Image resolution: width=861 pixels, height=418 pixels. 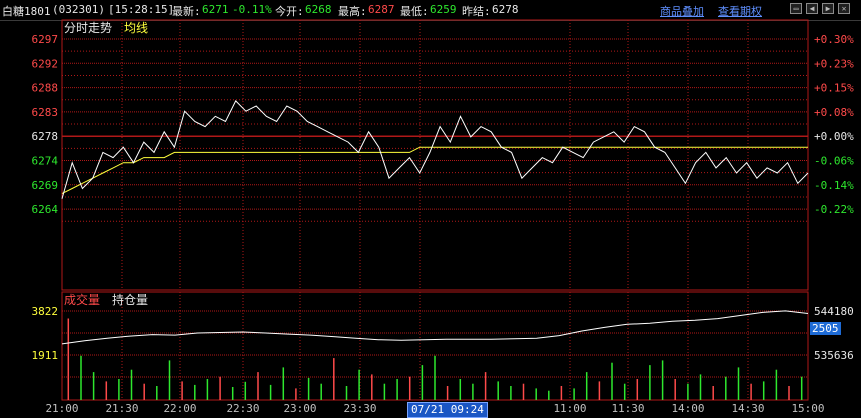 I want to click on time-axis-label: 11:00, so click(x=569, y=408).